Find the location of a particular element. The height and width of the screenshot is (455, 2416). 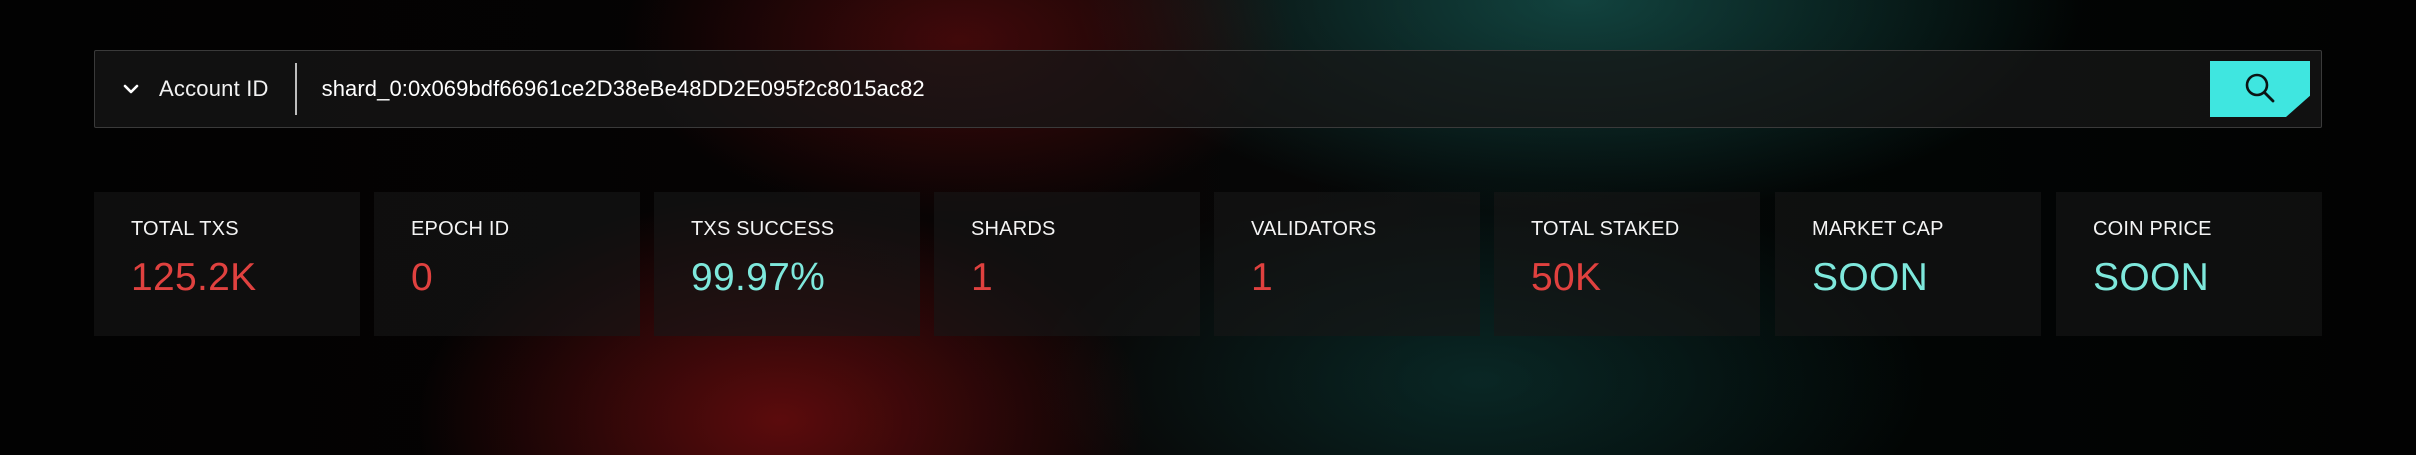

stat-card-total-txs: TOTAL TXS 125.2K is located at coordinates (227, 264).